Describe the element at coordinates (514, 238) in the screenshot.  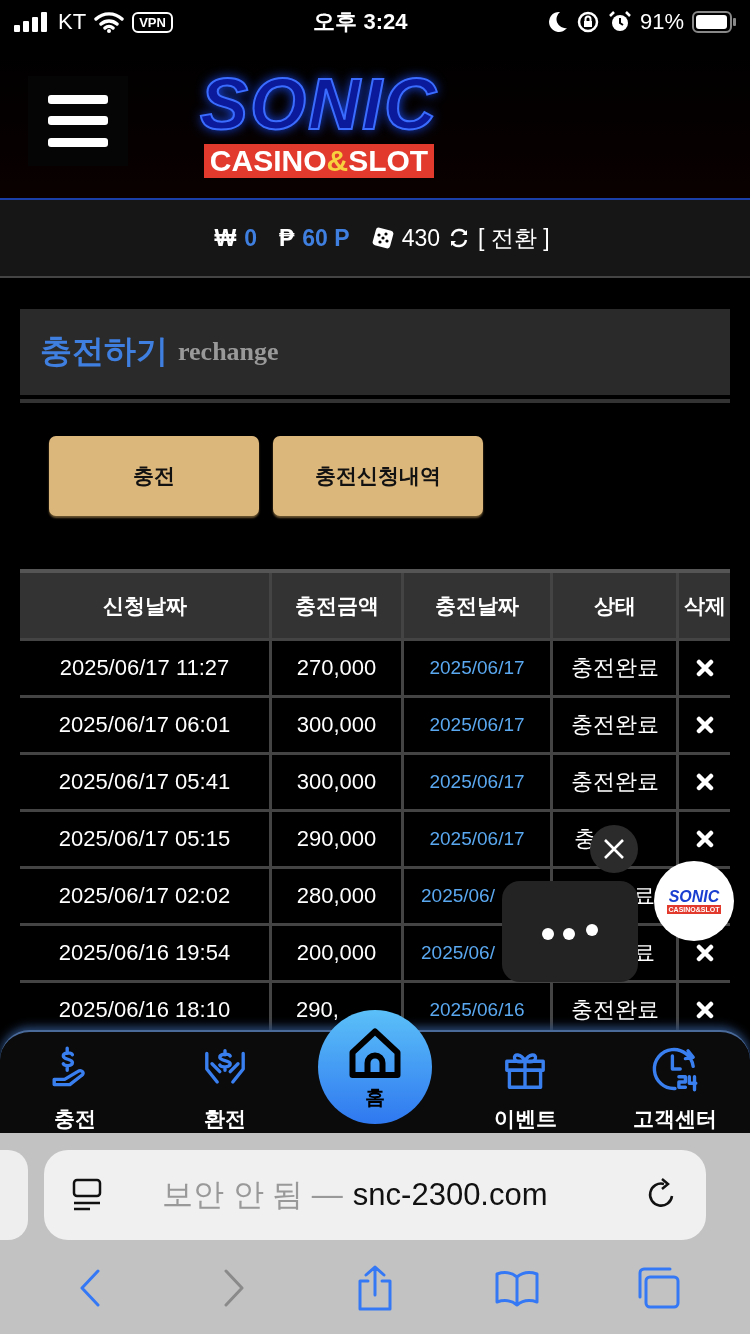
I see `convert-link: [ 전환 ]` at that location.